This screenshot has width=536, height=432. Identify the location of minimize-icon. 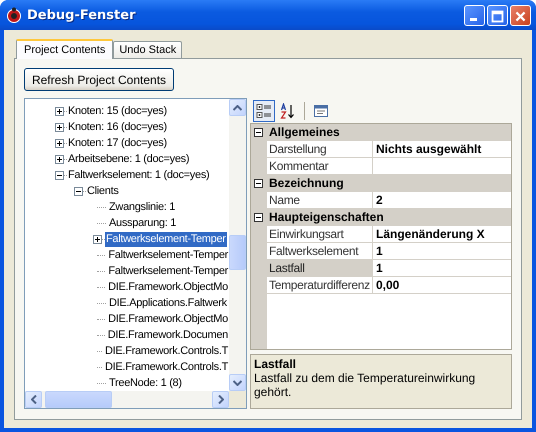
(473, 19).